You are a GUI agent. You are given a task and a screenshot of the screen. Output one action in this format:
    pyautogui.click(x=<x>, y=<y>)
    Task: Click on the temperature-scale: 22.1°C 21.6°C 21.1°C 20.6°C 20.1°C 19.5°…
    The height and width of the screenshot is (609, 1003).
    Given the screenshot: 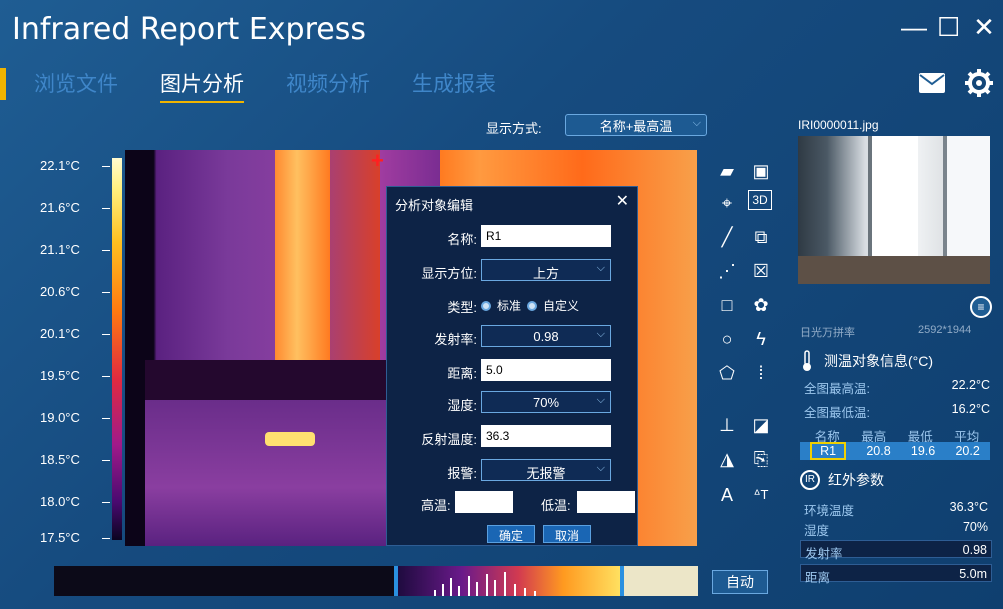 What is the action you would take?
    pyautogui.click(x=85, y=348)
    